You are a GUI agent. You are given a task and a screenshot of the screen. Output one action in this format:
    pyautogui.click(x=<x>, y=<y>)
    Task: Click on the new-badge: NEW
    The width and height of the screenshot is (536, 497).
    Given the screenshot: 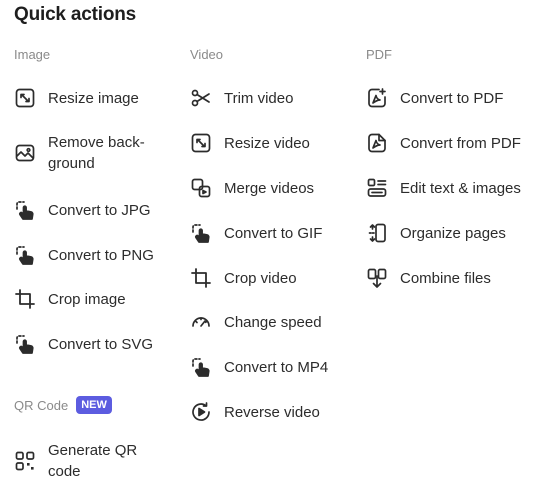 What is the action you would take?
    pyautogui.click(x=94, y=405)
    